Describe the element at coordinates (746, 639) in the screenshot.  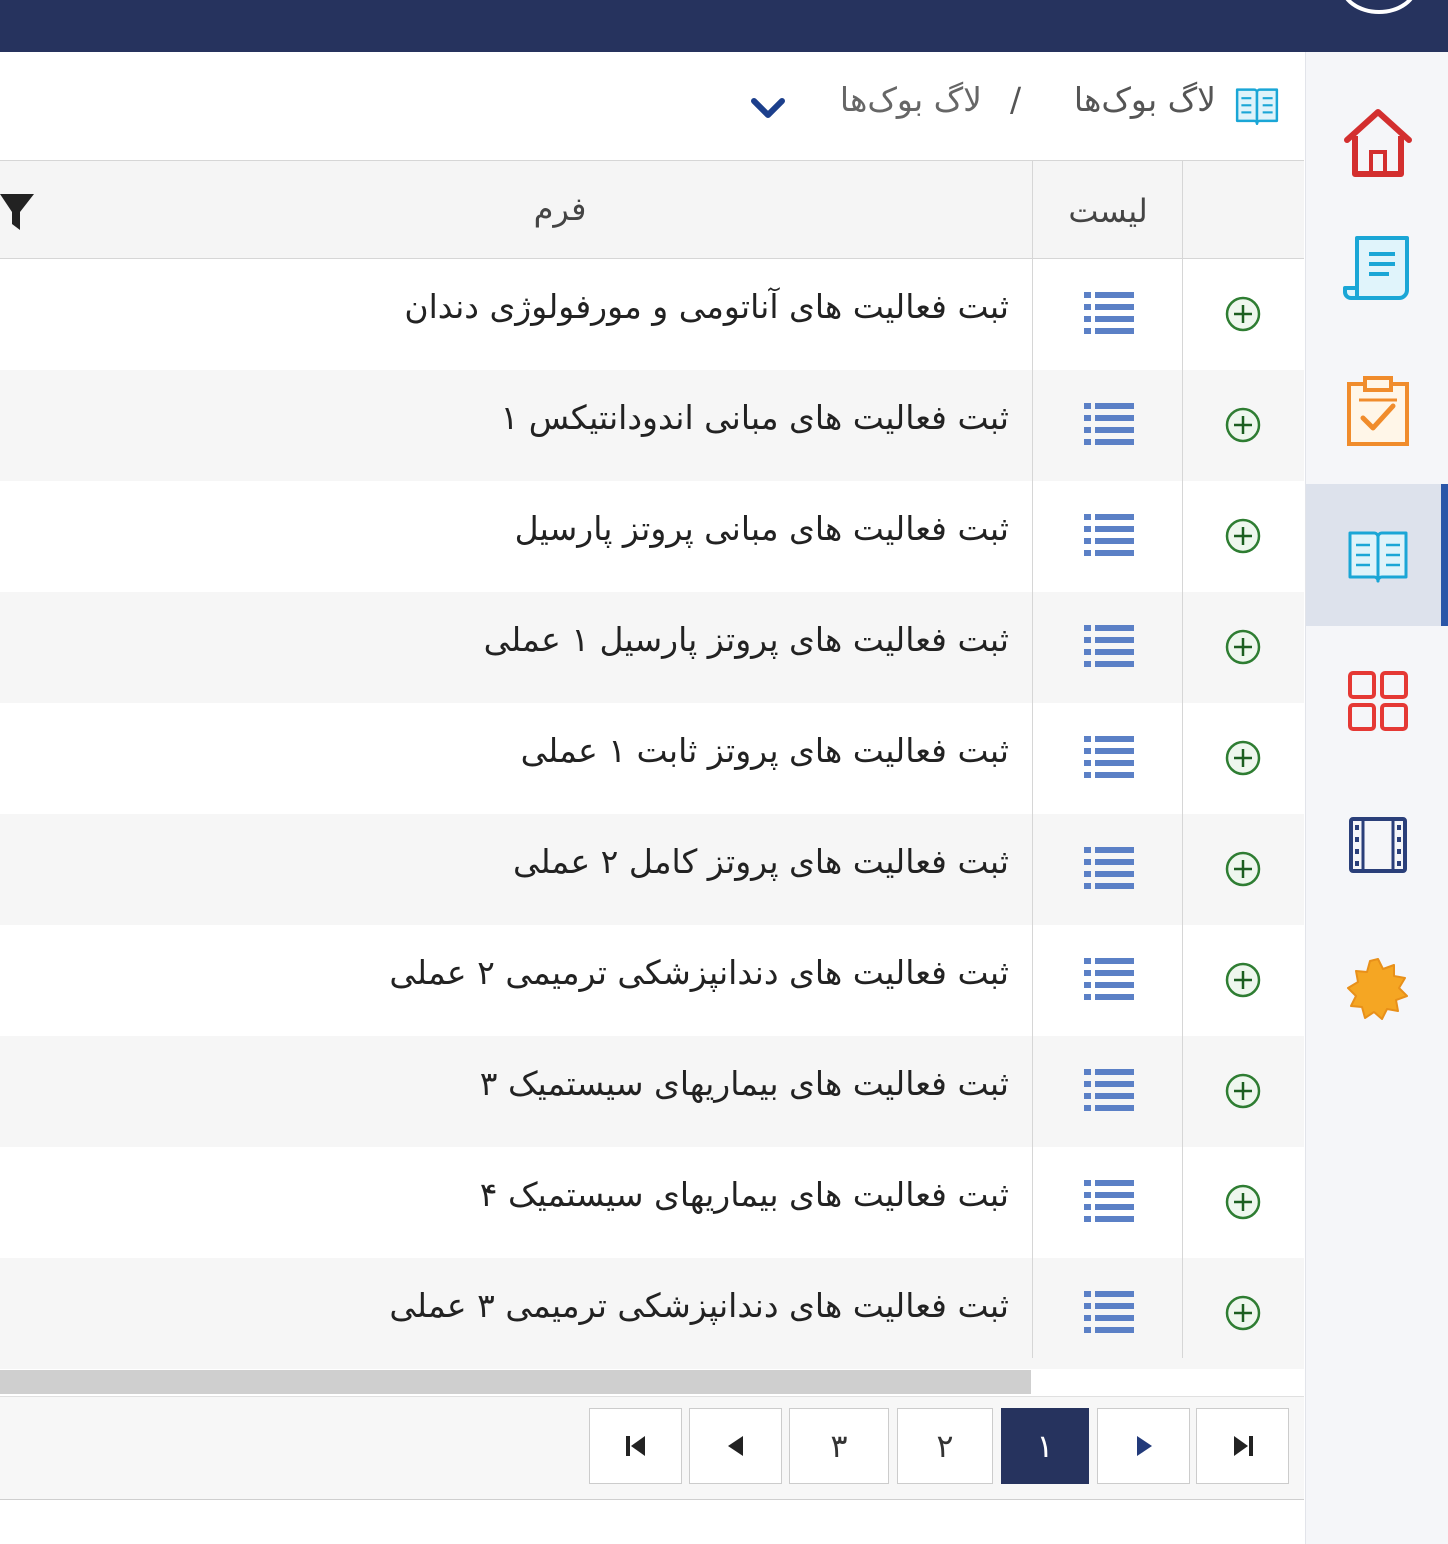
I see `form-name: ثبت فعالیت های پروتز پارسیل ۱ عملی` at that location.